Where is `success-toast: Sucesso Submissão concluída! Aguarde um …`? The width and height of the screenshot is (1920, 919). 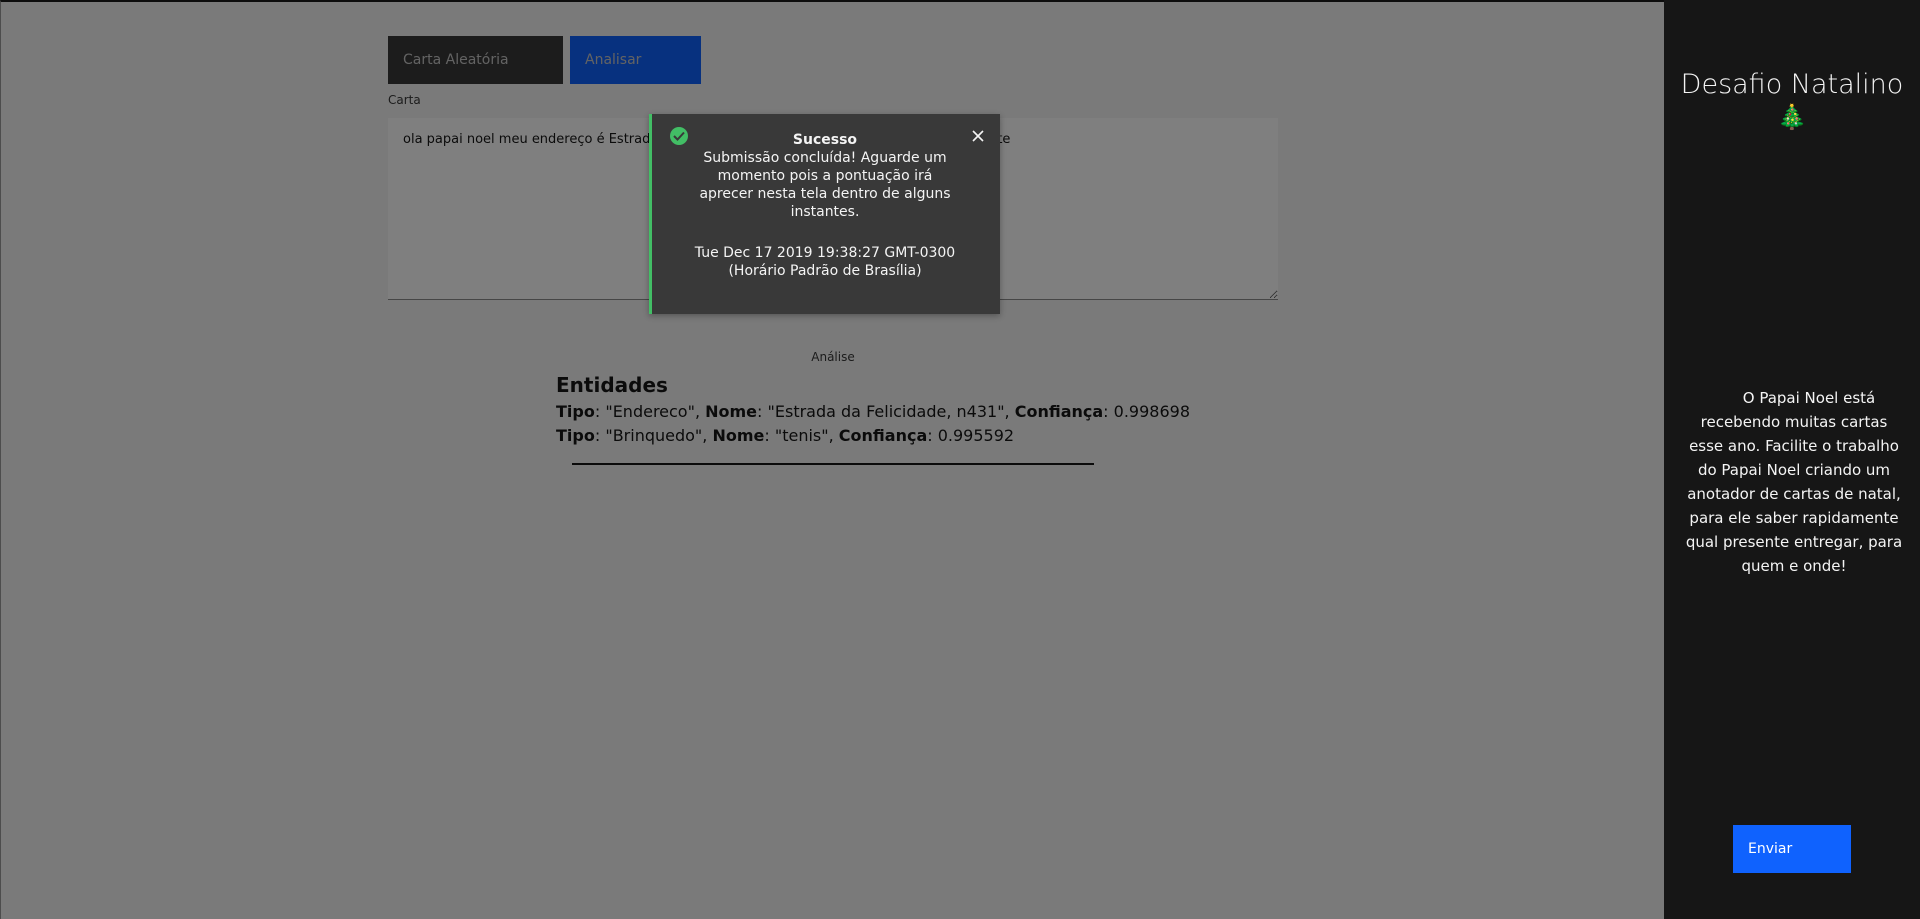
success-toast: Sucesso Submissão concluída! Aguarde um … is located at coordinates (824, 214).